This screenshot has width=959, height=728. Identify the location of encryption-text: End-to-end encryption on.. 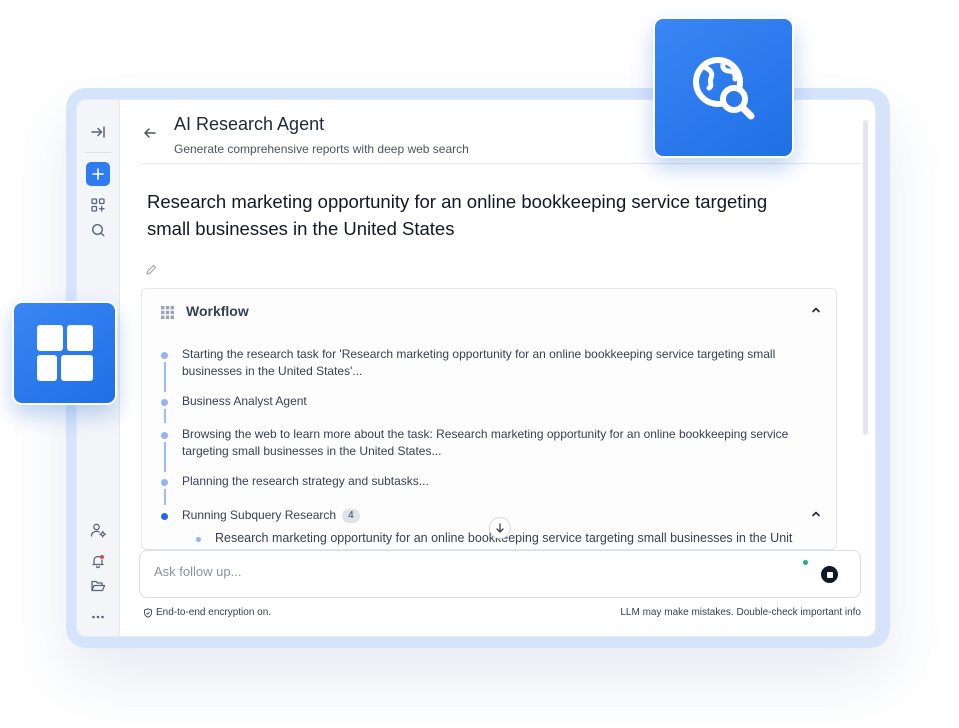
(214, 612).